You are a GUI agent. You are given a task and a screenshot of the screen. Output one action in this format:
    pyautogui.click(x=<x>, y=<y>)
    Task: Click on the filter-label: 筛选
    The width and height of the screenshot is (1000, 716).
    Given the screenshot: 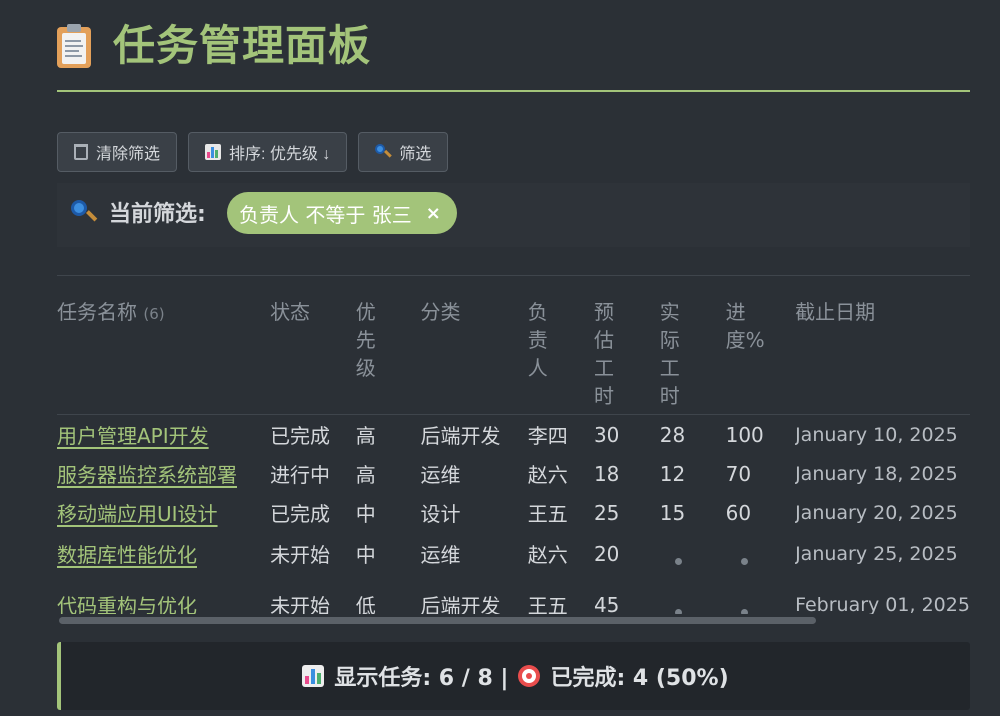 What is the action you would take?
    pyautogui.click(x=415, y=154)
    